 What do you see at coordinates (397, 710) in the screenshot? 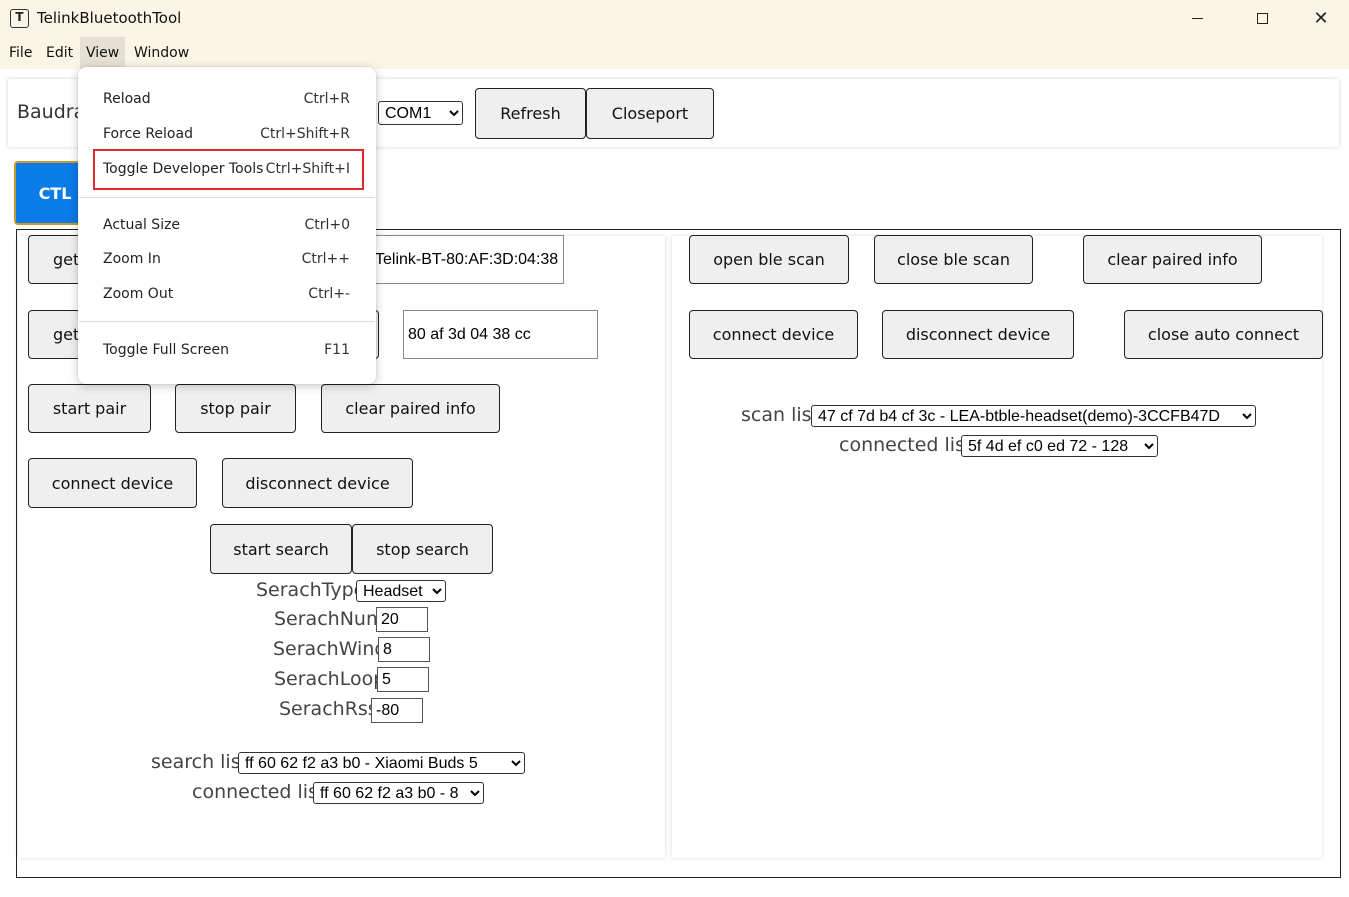
I see `search-rssi-field` at bounding box center [397, 710].